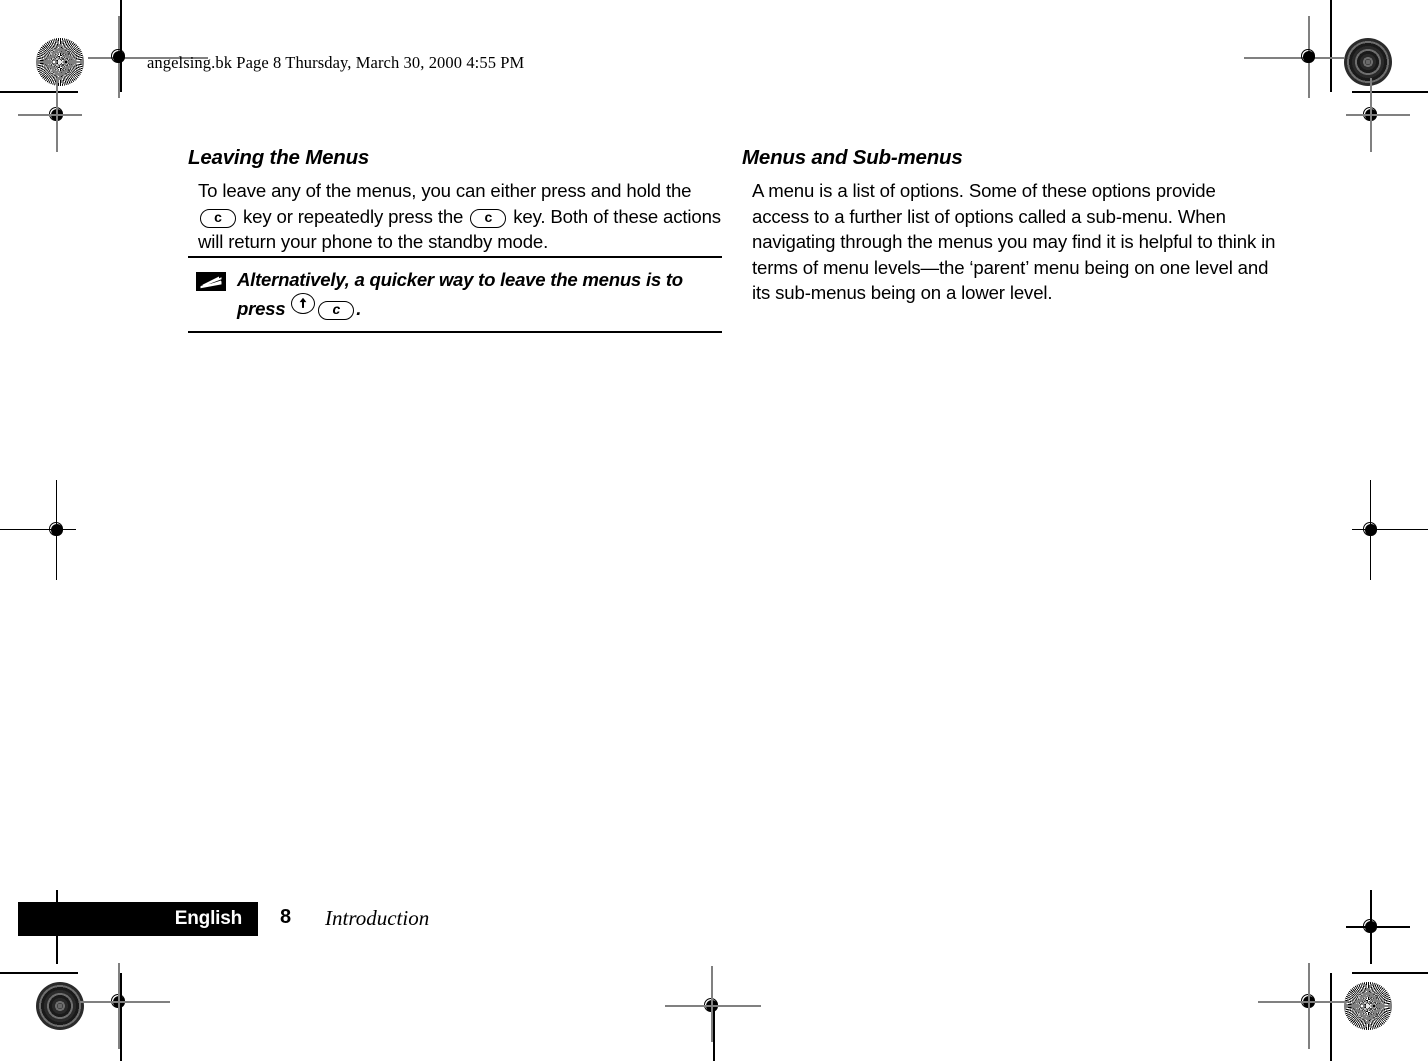 This screenshot has height=1061, width=1428. What do you see at coordinates (50, 115) in the screenshot?
I see `reg-guide-horizontal-topleft-lower` at bounding box center [50, 115].